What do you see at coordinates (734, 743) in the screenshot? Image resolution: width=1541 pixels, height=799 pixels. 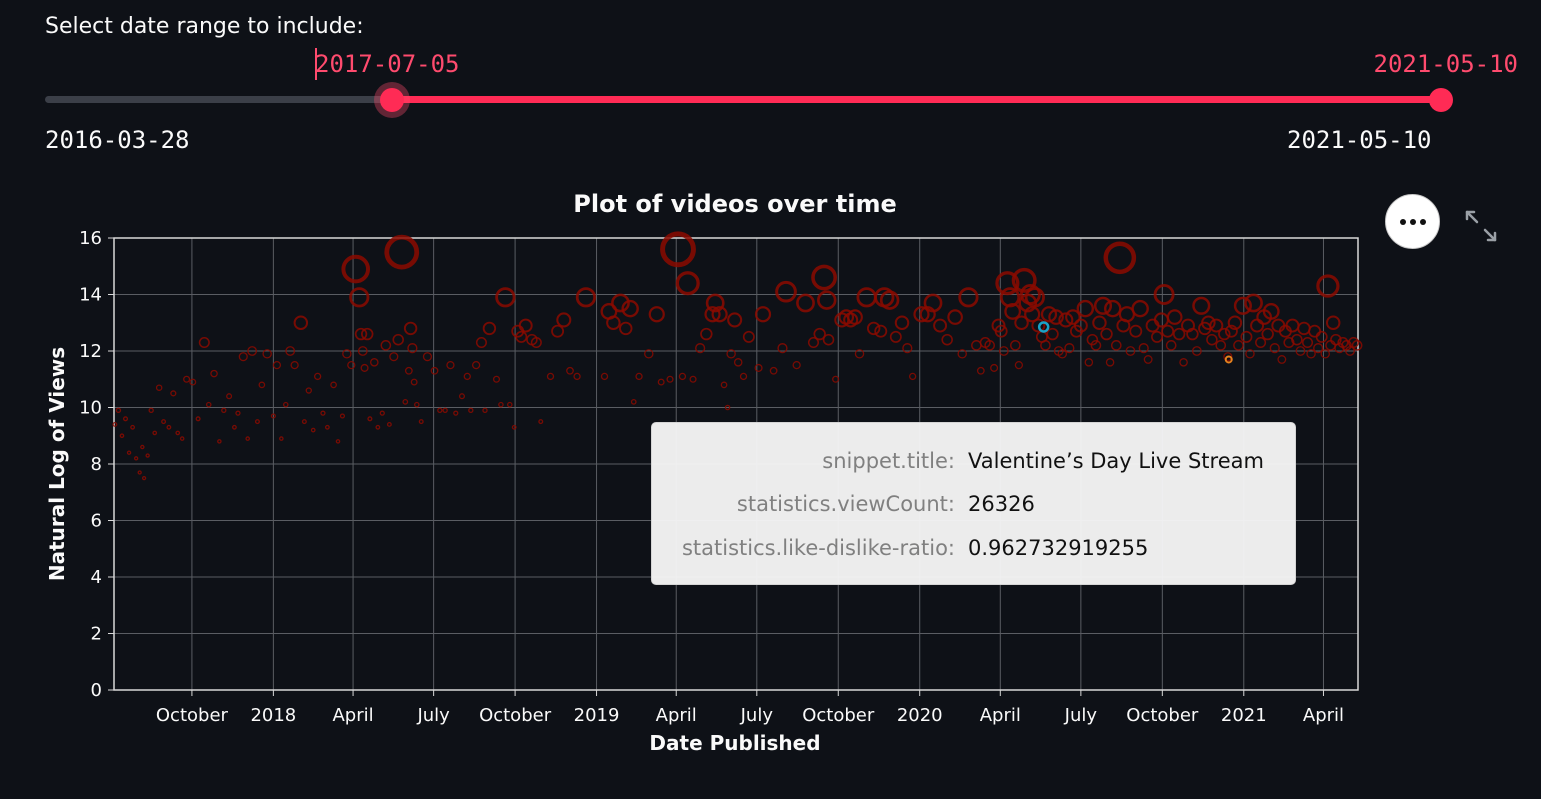 I see `x-axis-label: Date Published` at bounding box center [734, 743].